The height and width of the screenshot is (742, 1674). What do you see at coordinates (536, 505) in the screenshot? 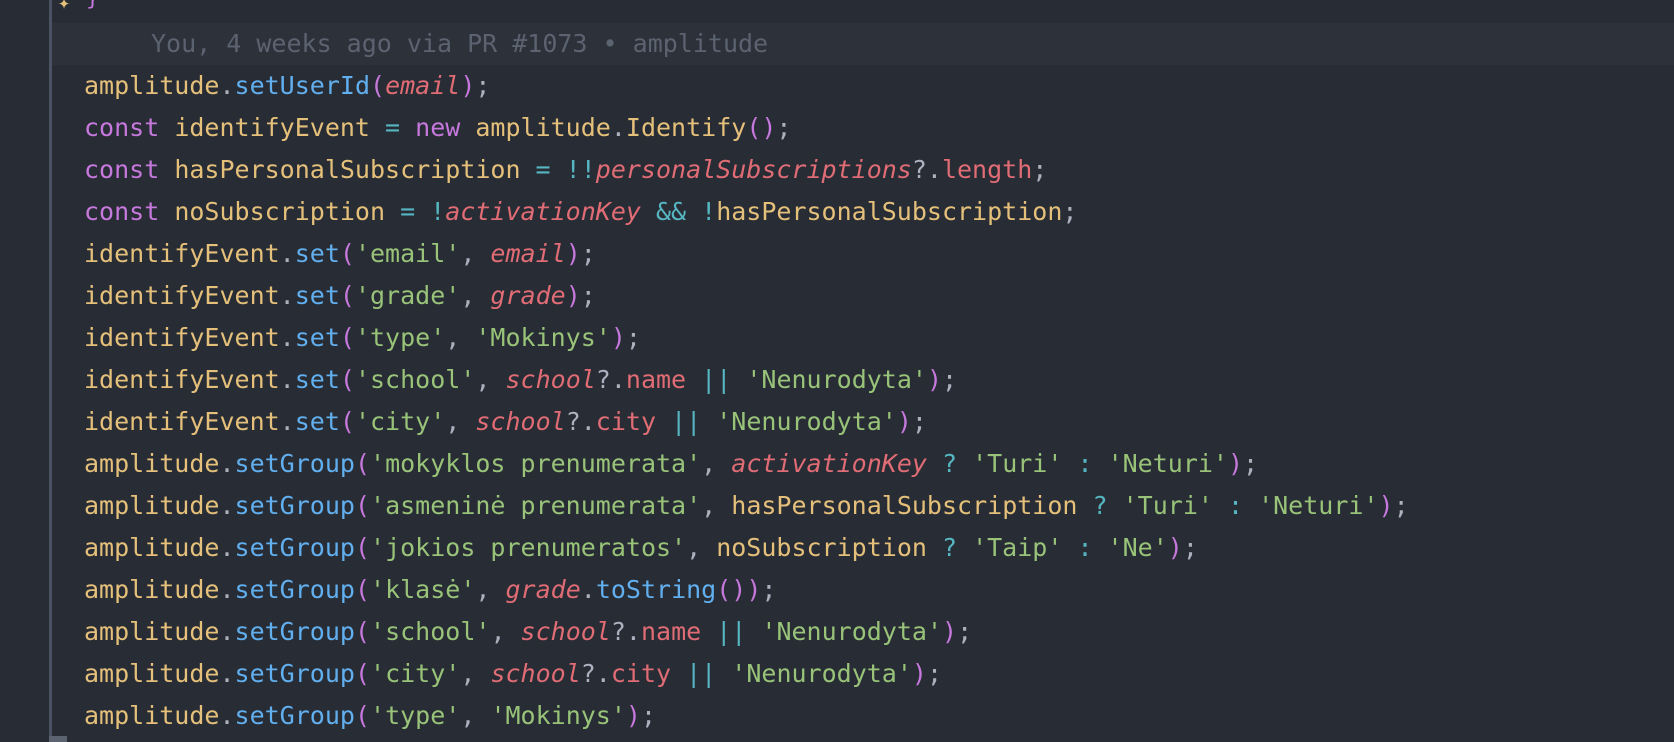
I see `code-token: 'asmeninė prenumerata'` at bounding box center [536, 505].